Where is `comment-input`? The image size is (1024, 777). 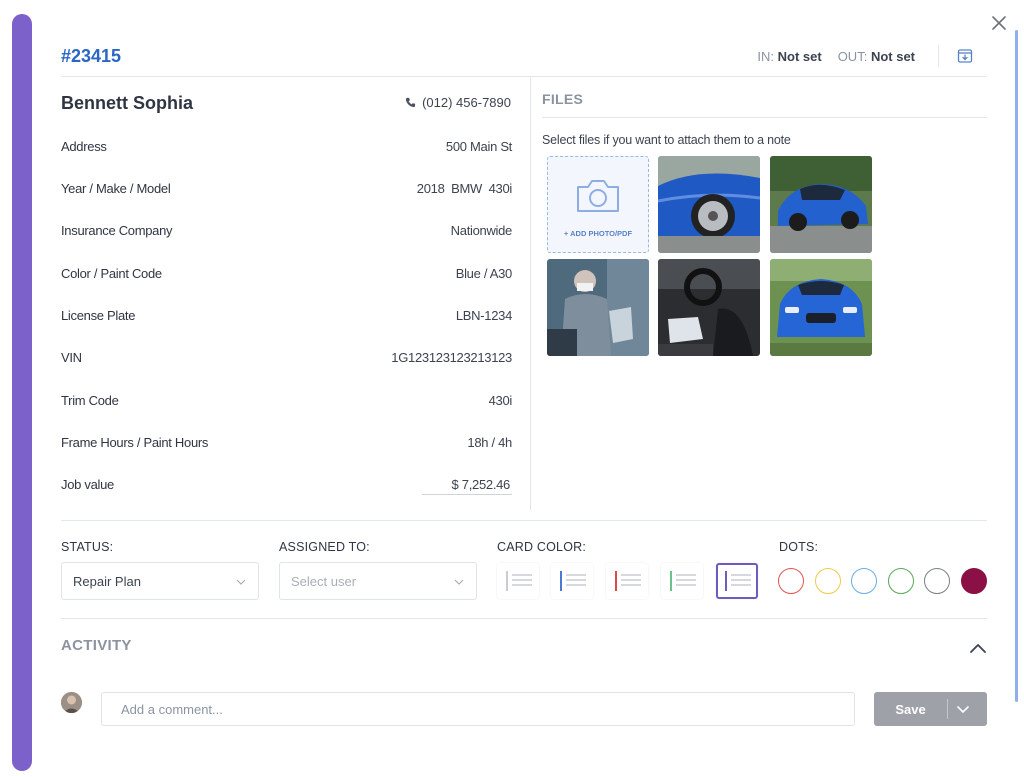
comment-input is located at coordinates (478, 709).